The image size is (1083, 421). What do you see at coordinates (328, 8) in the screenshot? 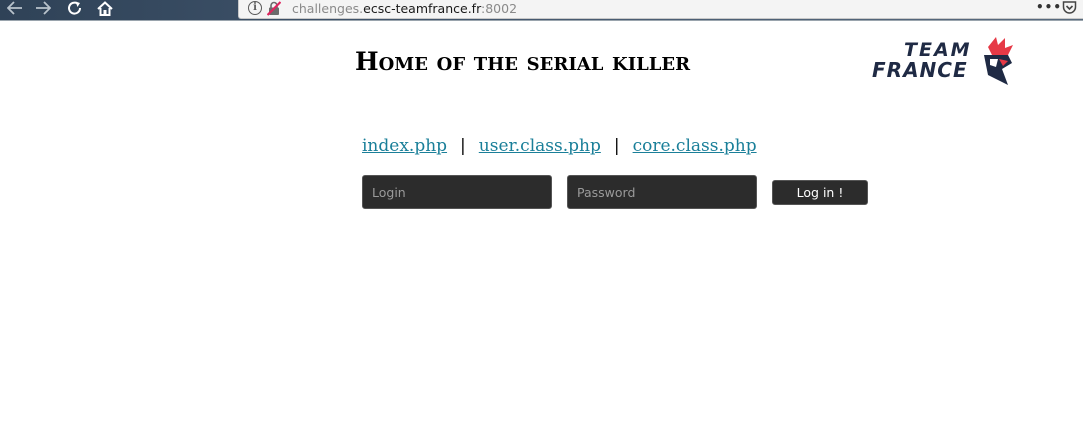
I see `url-prefix: challenges.` at bounding box center [328, 8].